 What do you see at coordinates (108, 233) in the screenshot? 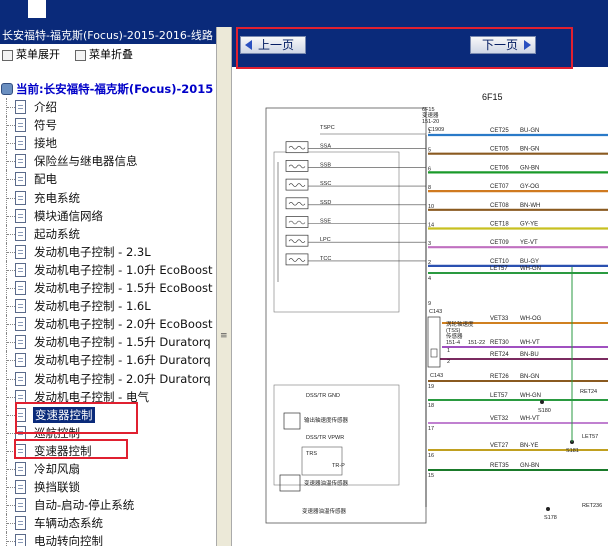
I see `tree-item: 起动系统` at bounding box center [108, 233].